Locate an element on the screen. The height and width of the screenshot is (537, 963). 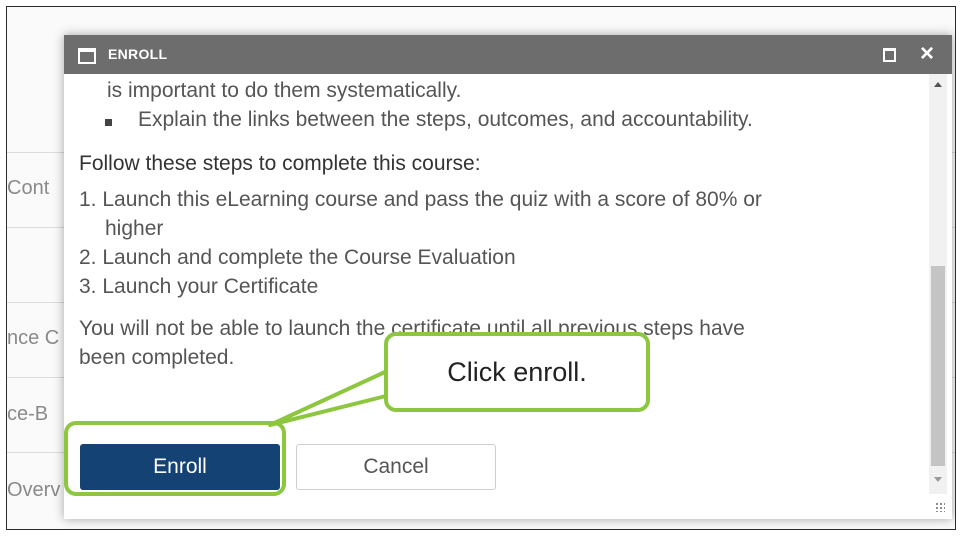
callout-pointer is located at coordinates (334, 395).